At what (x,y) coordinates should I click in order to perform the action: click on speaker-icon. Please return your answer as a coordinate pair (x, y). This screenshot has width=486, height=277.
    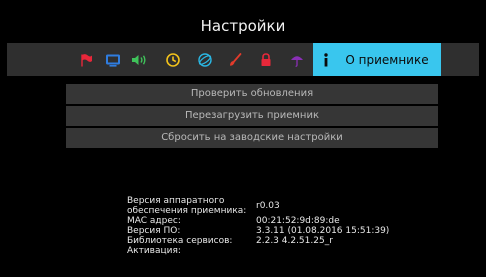
    Looking at the image, I should click on (138, 59).